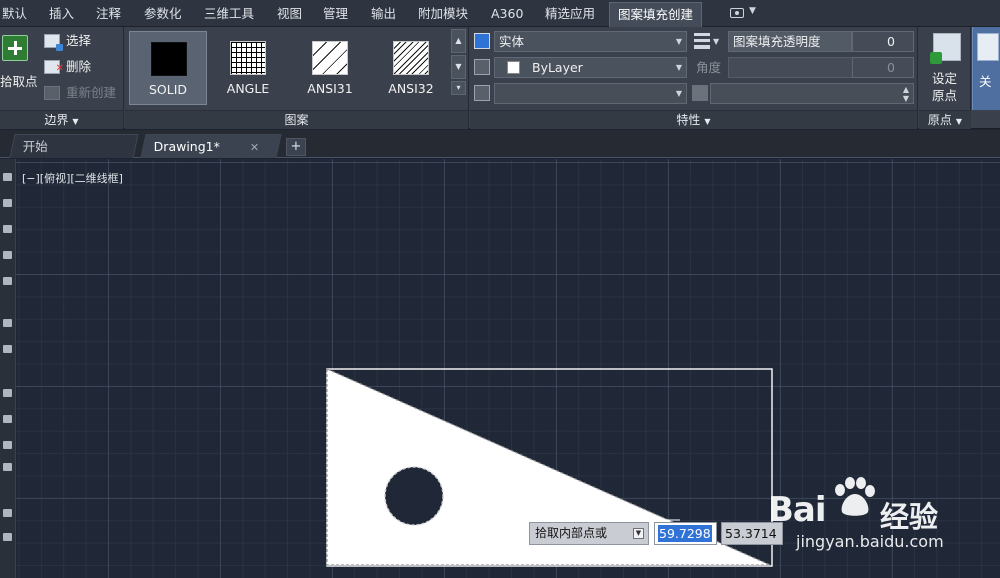  I want to click on x-coordinate-input: 59.7298, so click(685, 533).